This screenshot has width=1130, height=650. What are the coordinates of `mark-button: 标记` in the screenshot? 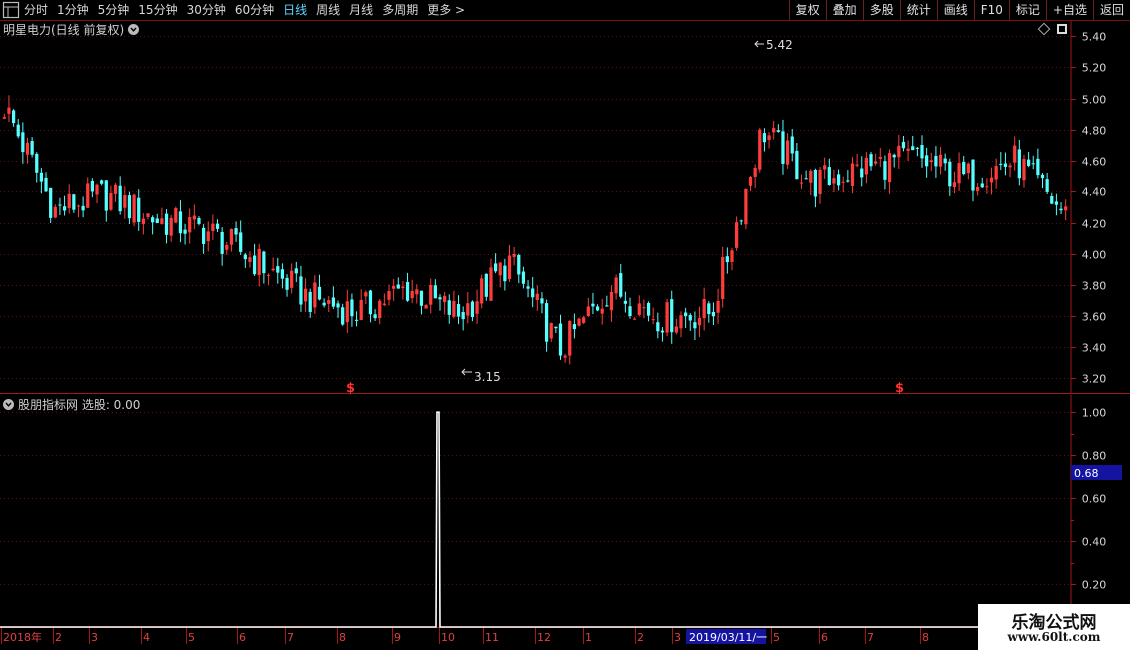 It's located at (1027, 10).